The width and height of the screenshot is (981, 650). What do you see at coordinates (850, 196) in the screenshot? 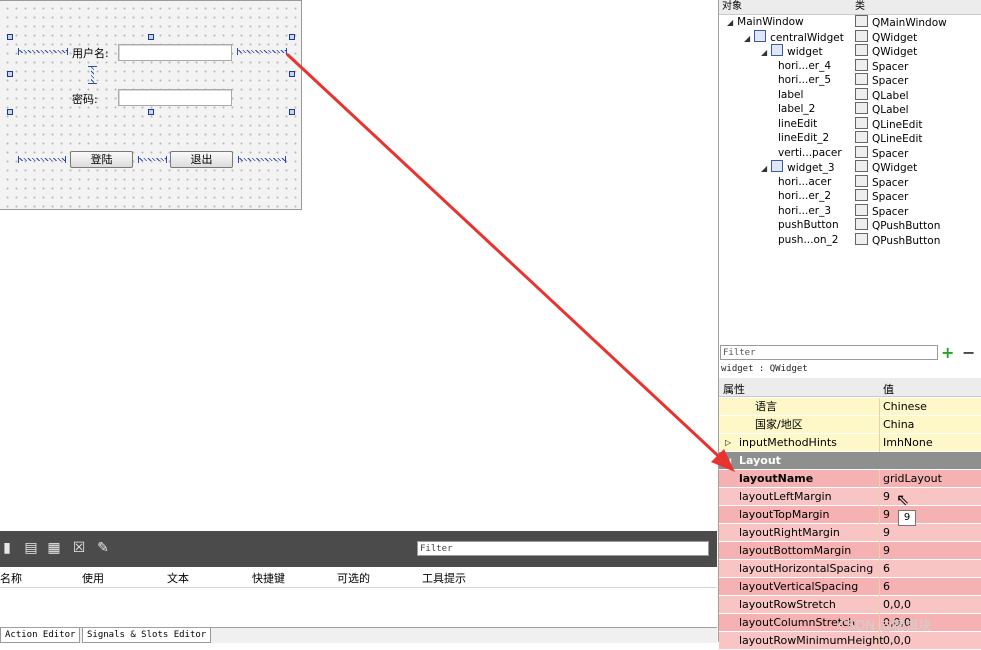
I see `object-tree-row: hori...er_2 Spacer` at bounding box center [850, 196].